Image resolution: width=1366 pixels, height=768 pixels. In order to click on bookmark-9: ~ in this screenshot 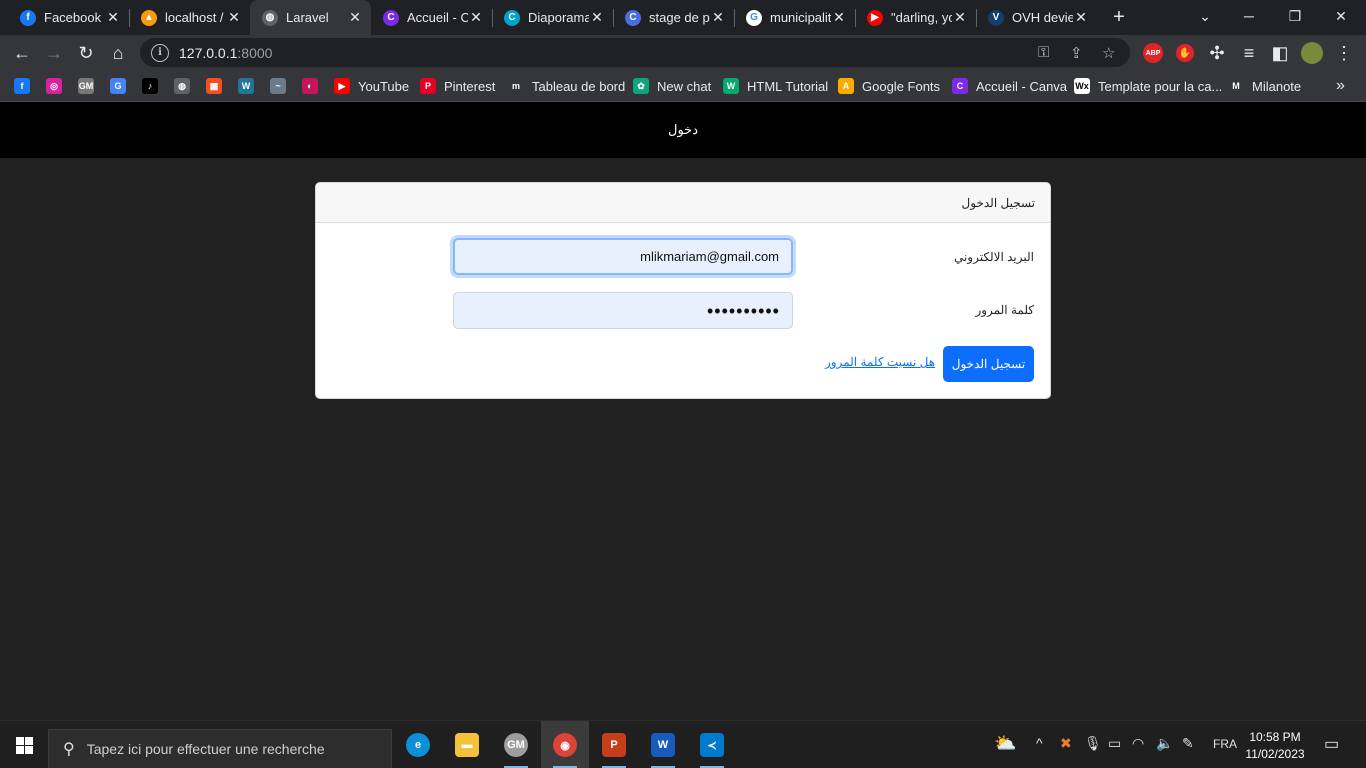, I will do `click(278, 86)`.